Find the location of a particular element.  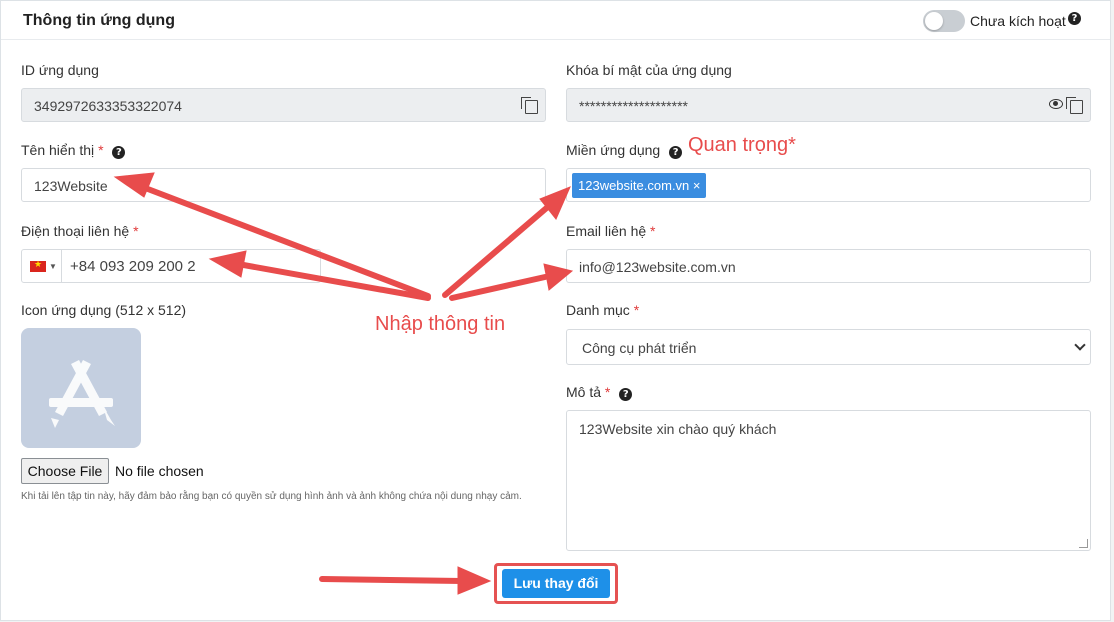

arrow-to-save is located at coordinates (392, 580).